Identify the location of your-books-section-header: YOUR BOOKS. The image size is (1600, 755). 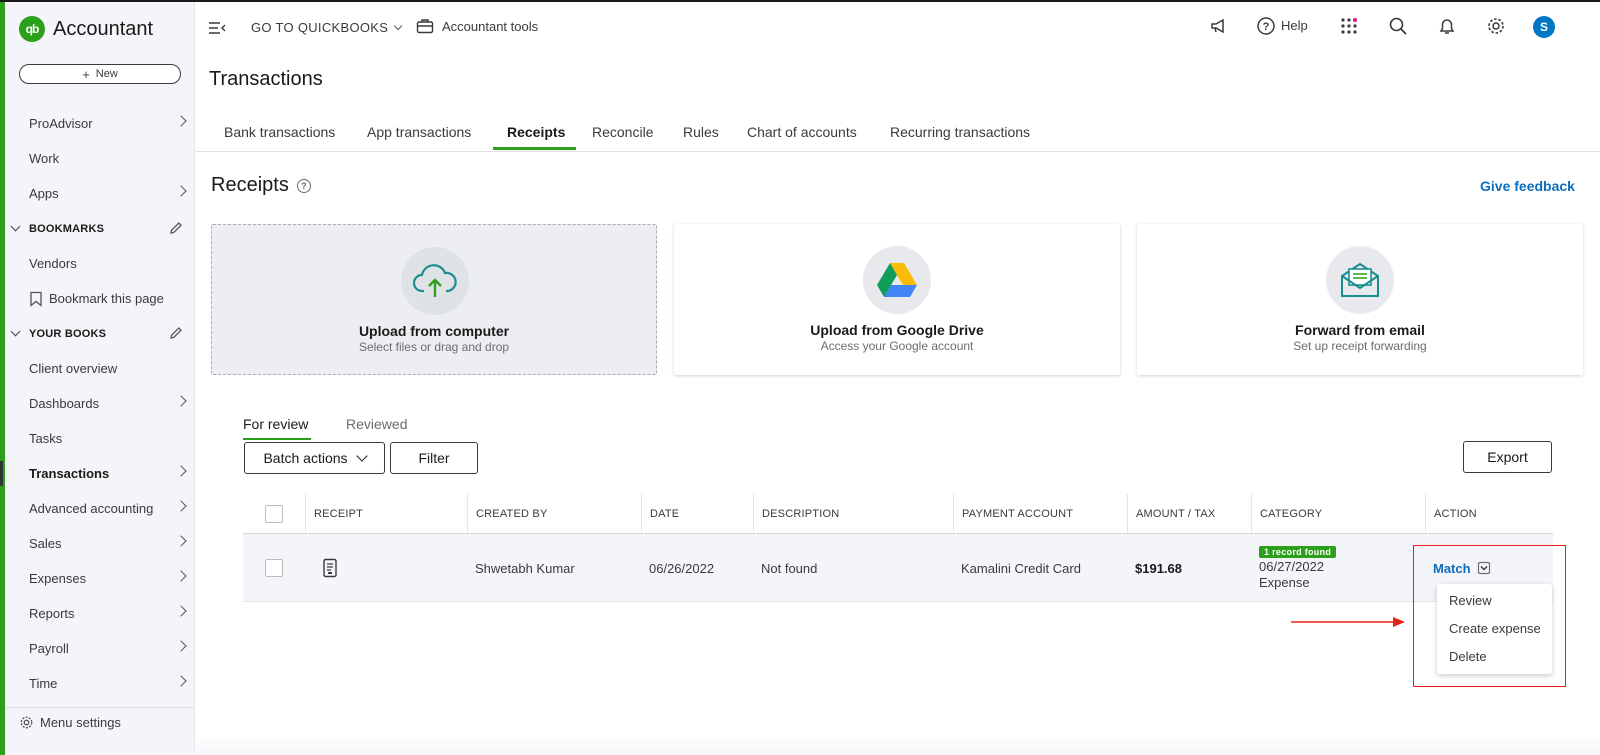
(100, 333).